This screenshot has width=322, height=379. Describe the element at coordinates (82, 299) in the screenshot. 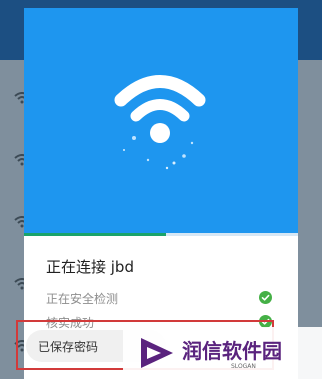

I see `step-security-check-label: 正在安全检测` at that location.